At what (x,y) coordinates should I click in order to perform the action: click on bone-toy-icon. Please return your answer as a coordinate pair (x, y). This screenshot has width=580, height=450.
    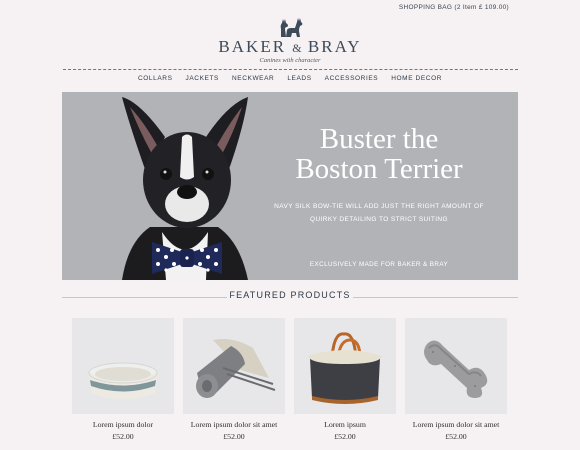
    Looking at the image, I should click on (456, 366).